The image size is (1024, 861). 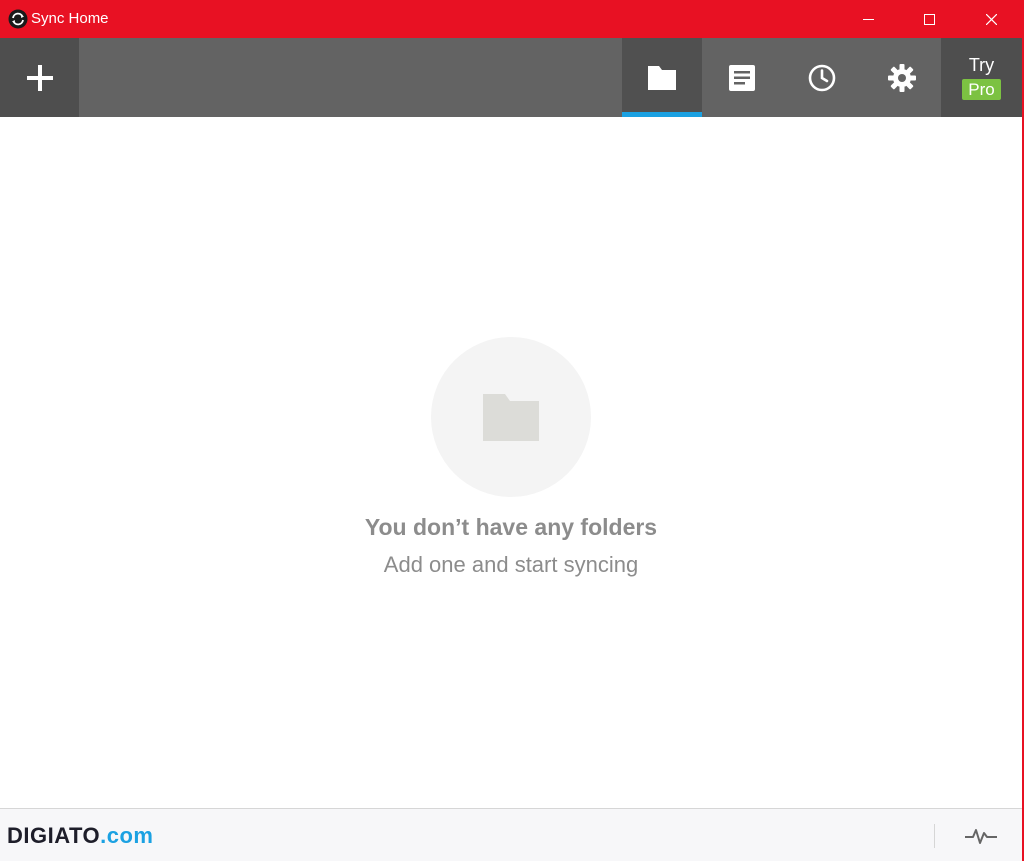 I want to click on empty-state-subtitle: Add one and start syncing, so click(x=511, y=564).